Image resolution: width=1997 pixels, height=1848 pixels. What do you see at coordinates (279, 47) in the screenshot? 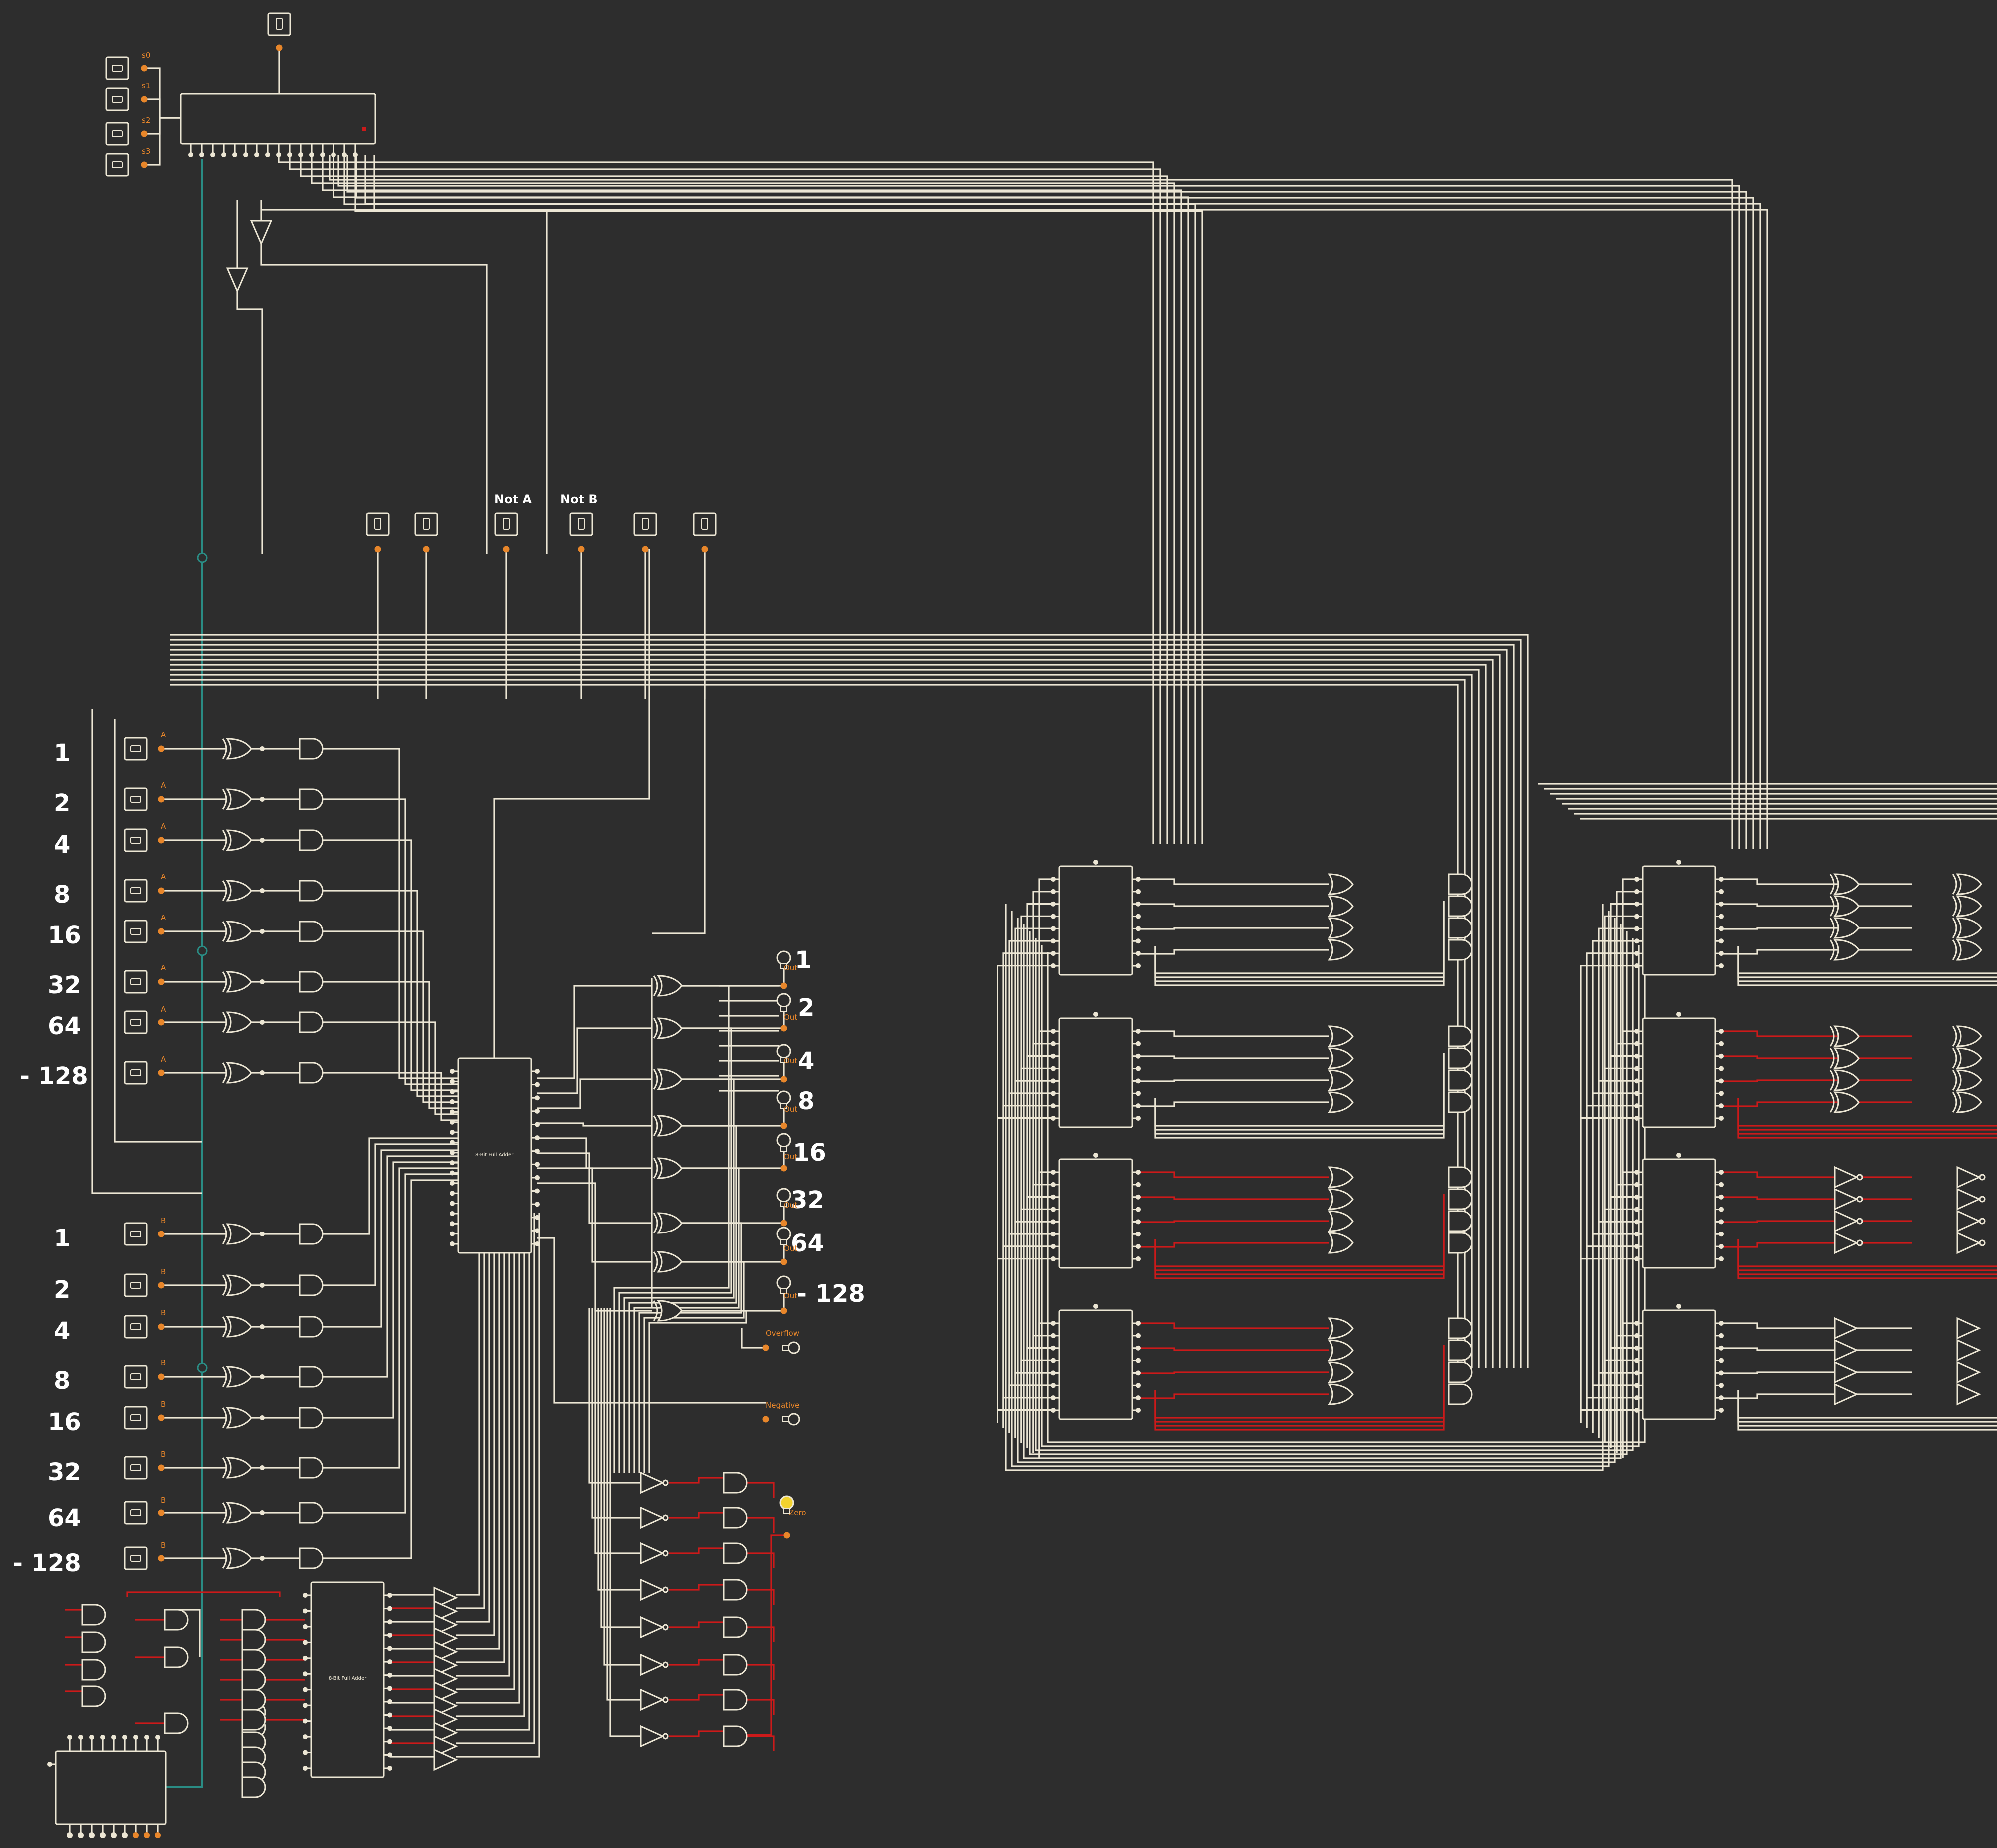
I see `decoder-enable-pin` at bounding box center [279, 47].